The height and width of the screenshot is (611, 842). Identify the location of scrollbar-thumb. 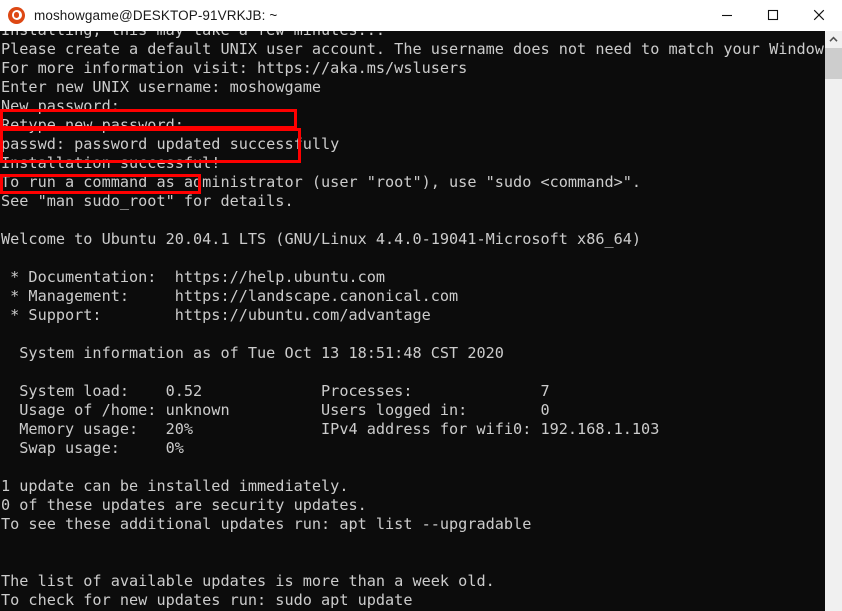
(833, 63).